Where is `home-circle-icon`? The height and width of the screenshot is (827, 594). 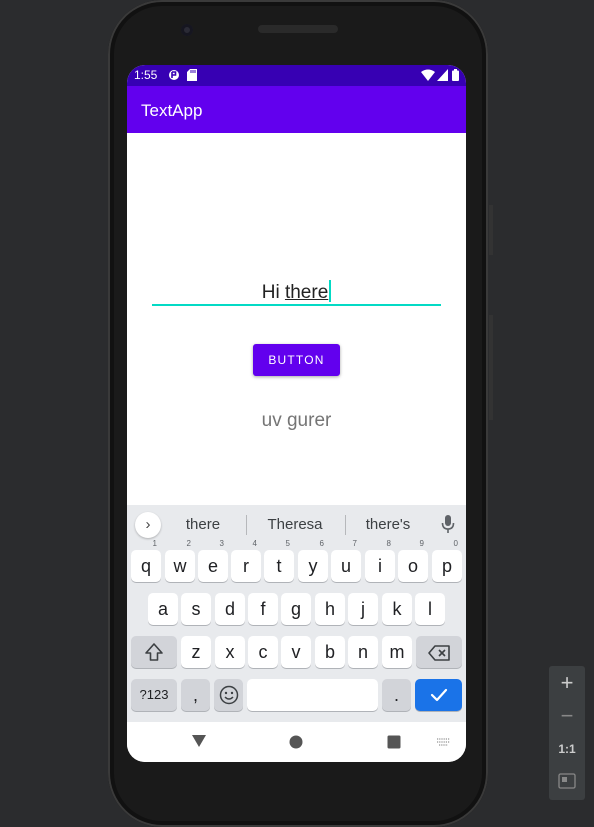
home-circle-icon is located at coordinates (296, 742).